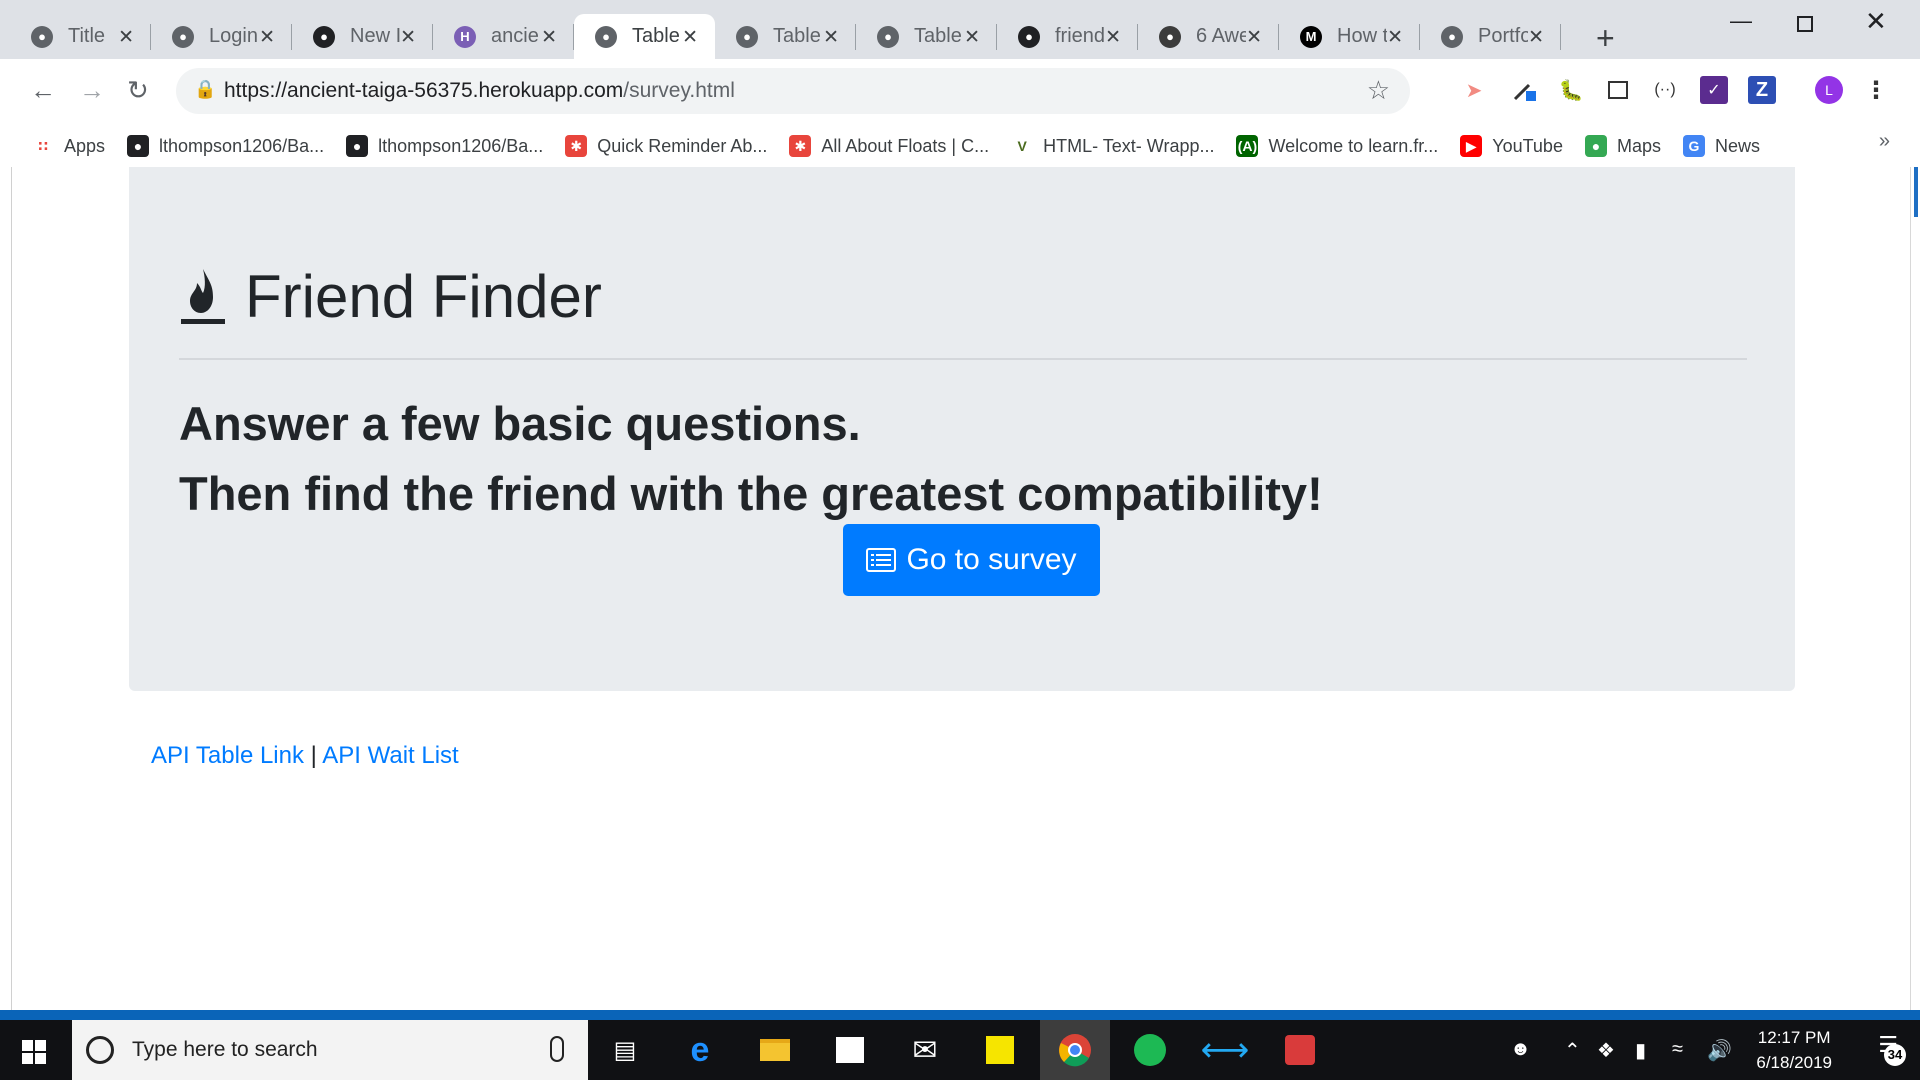  I want to click on close-window-icon: ✕, so click(1876, 21).